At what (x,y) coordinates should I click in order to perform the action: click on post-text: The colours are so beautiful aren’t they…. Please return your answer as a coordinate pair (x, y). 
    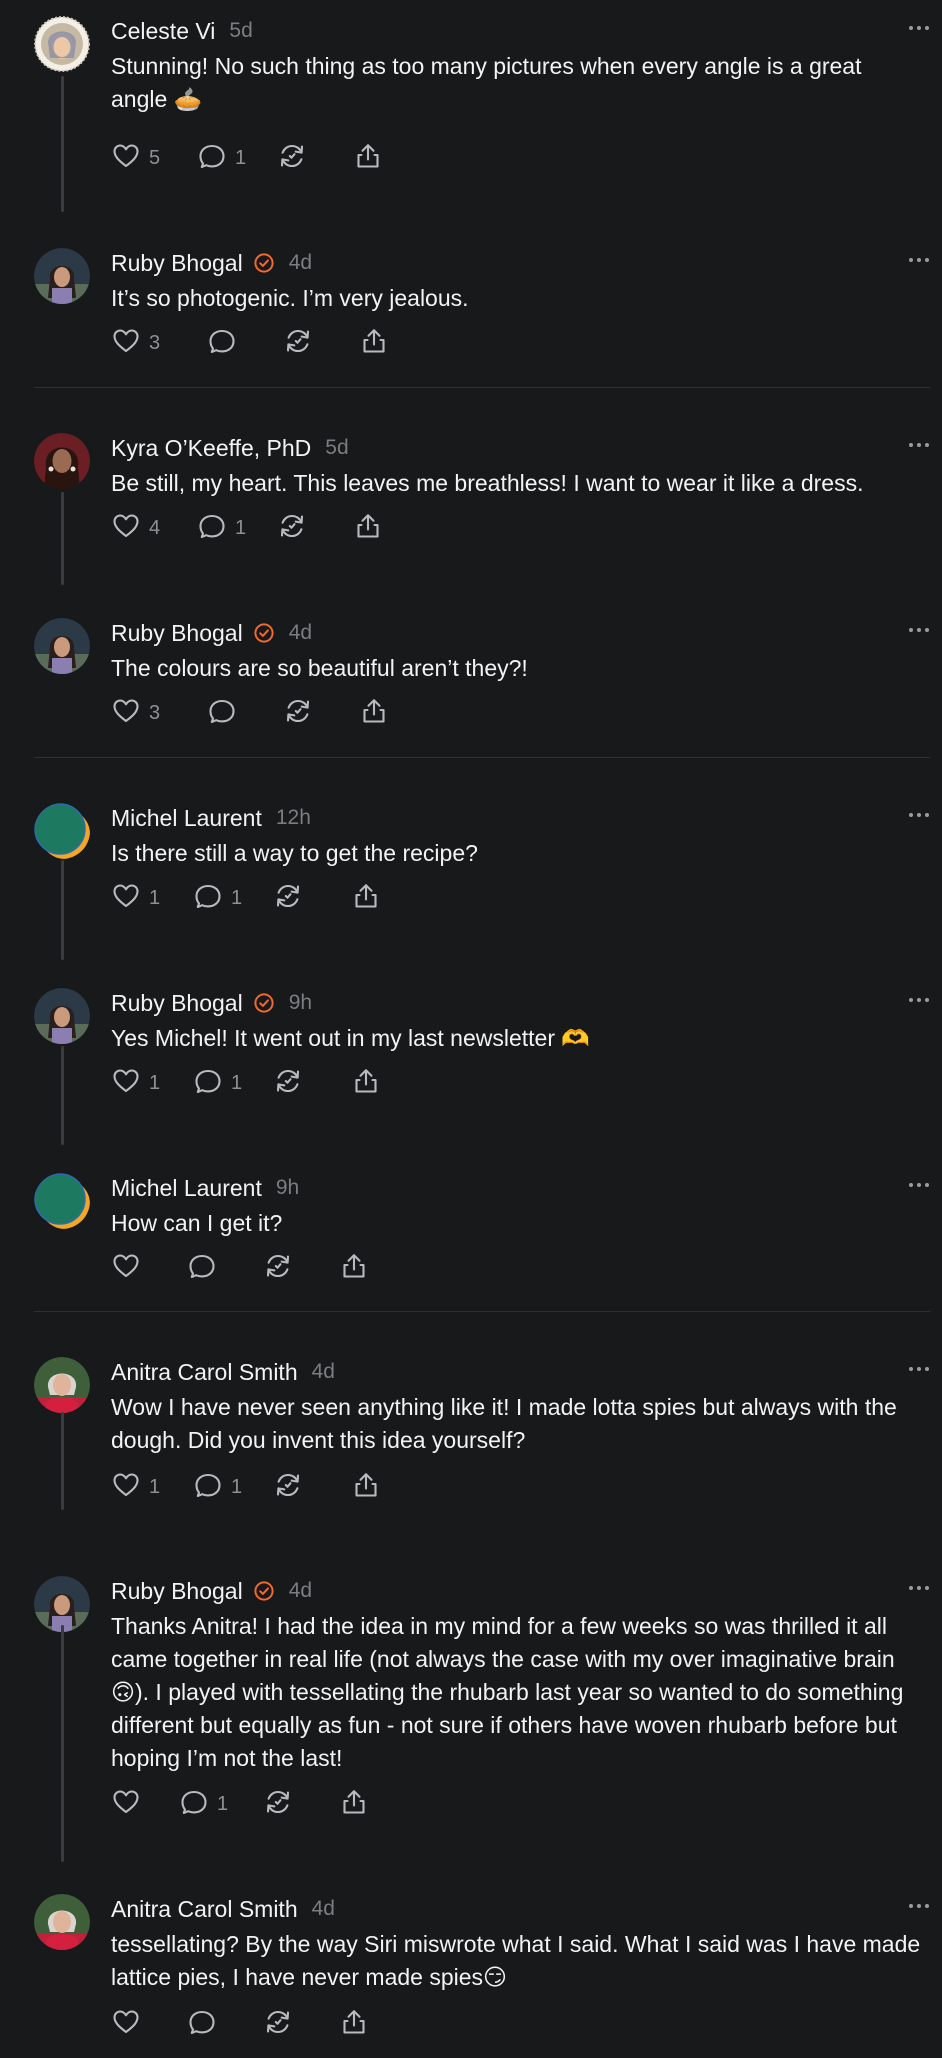
    Looking at the image, I should click on (319, 668).